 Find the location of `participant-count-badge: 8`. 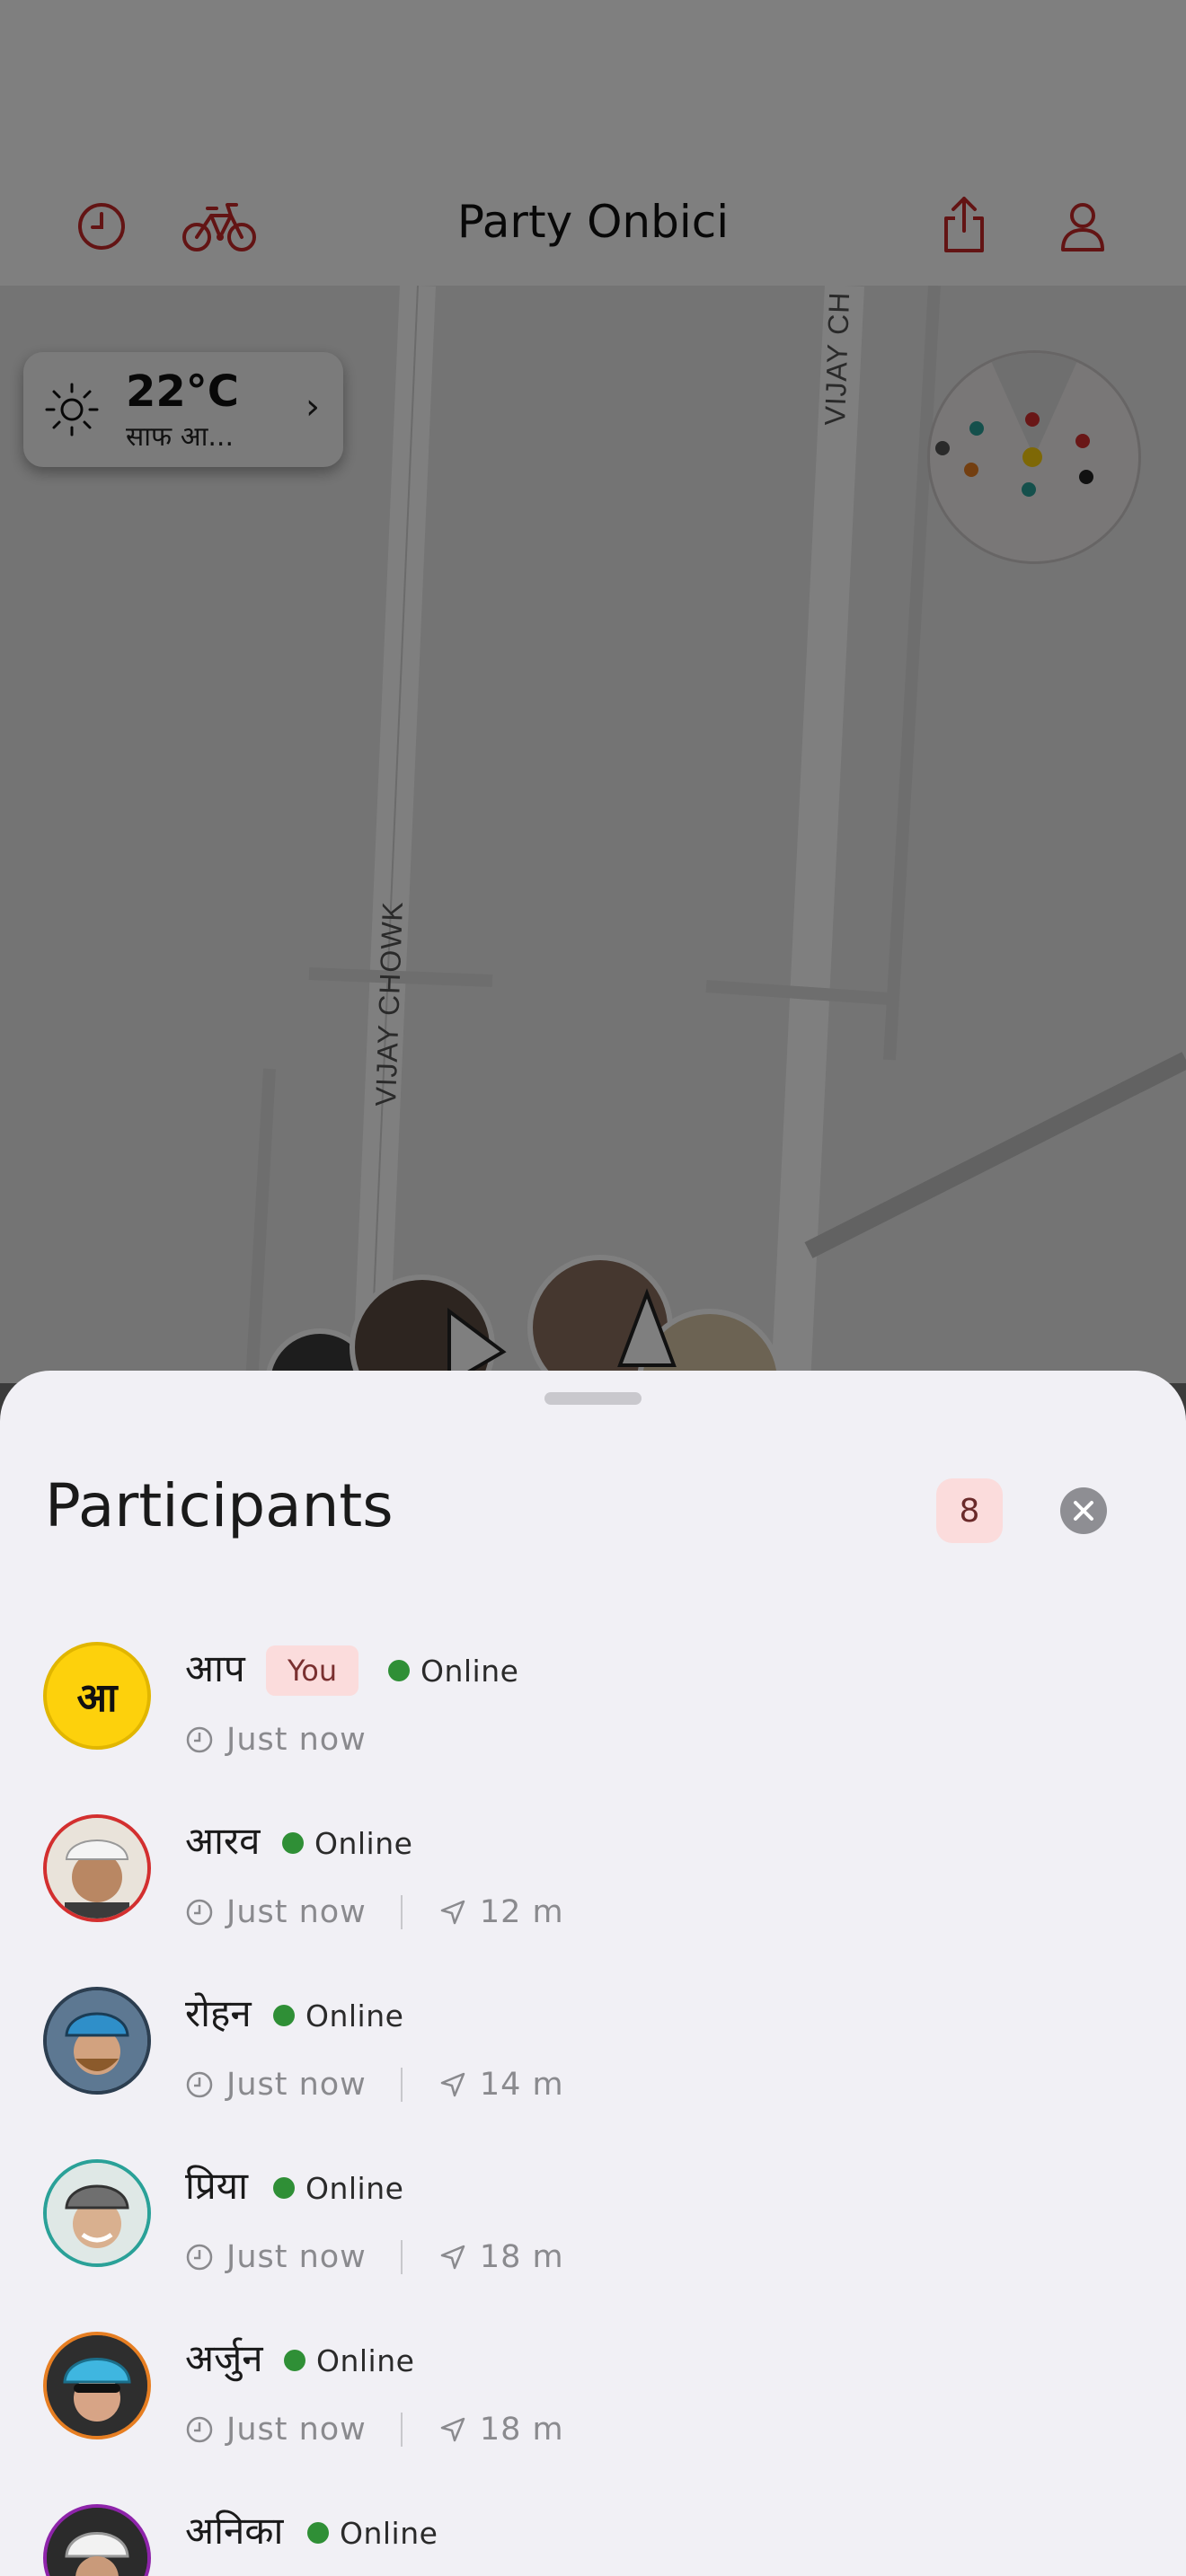

participant-count-badge: 8 is located at coordinates (970, 1510).